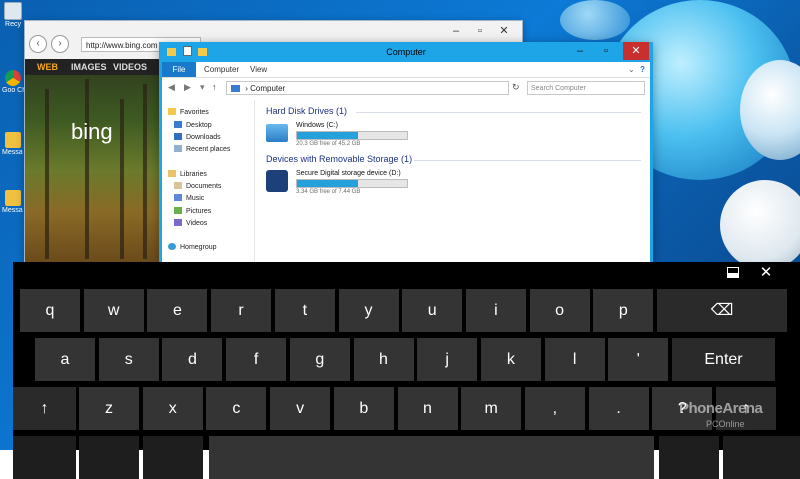  What do you see at coordinates (89, 67) in the screenshot?
I see `bing-tab-images: IMAGES` at bounding box center [89, 67].